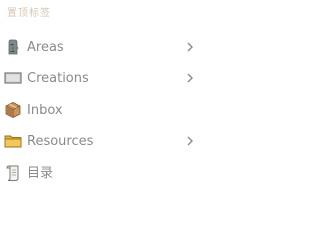 This screenshot has width=320, height=240. I want to click on package-icon, so click(13, 110).